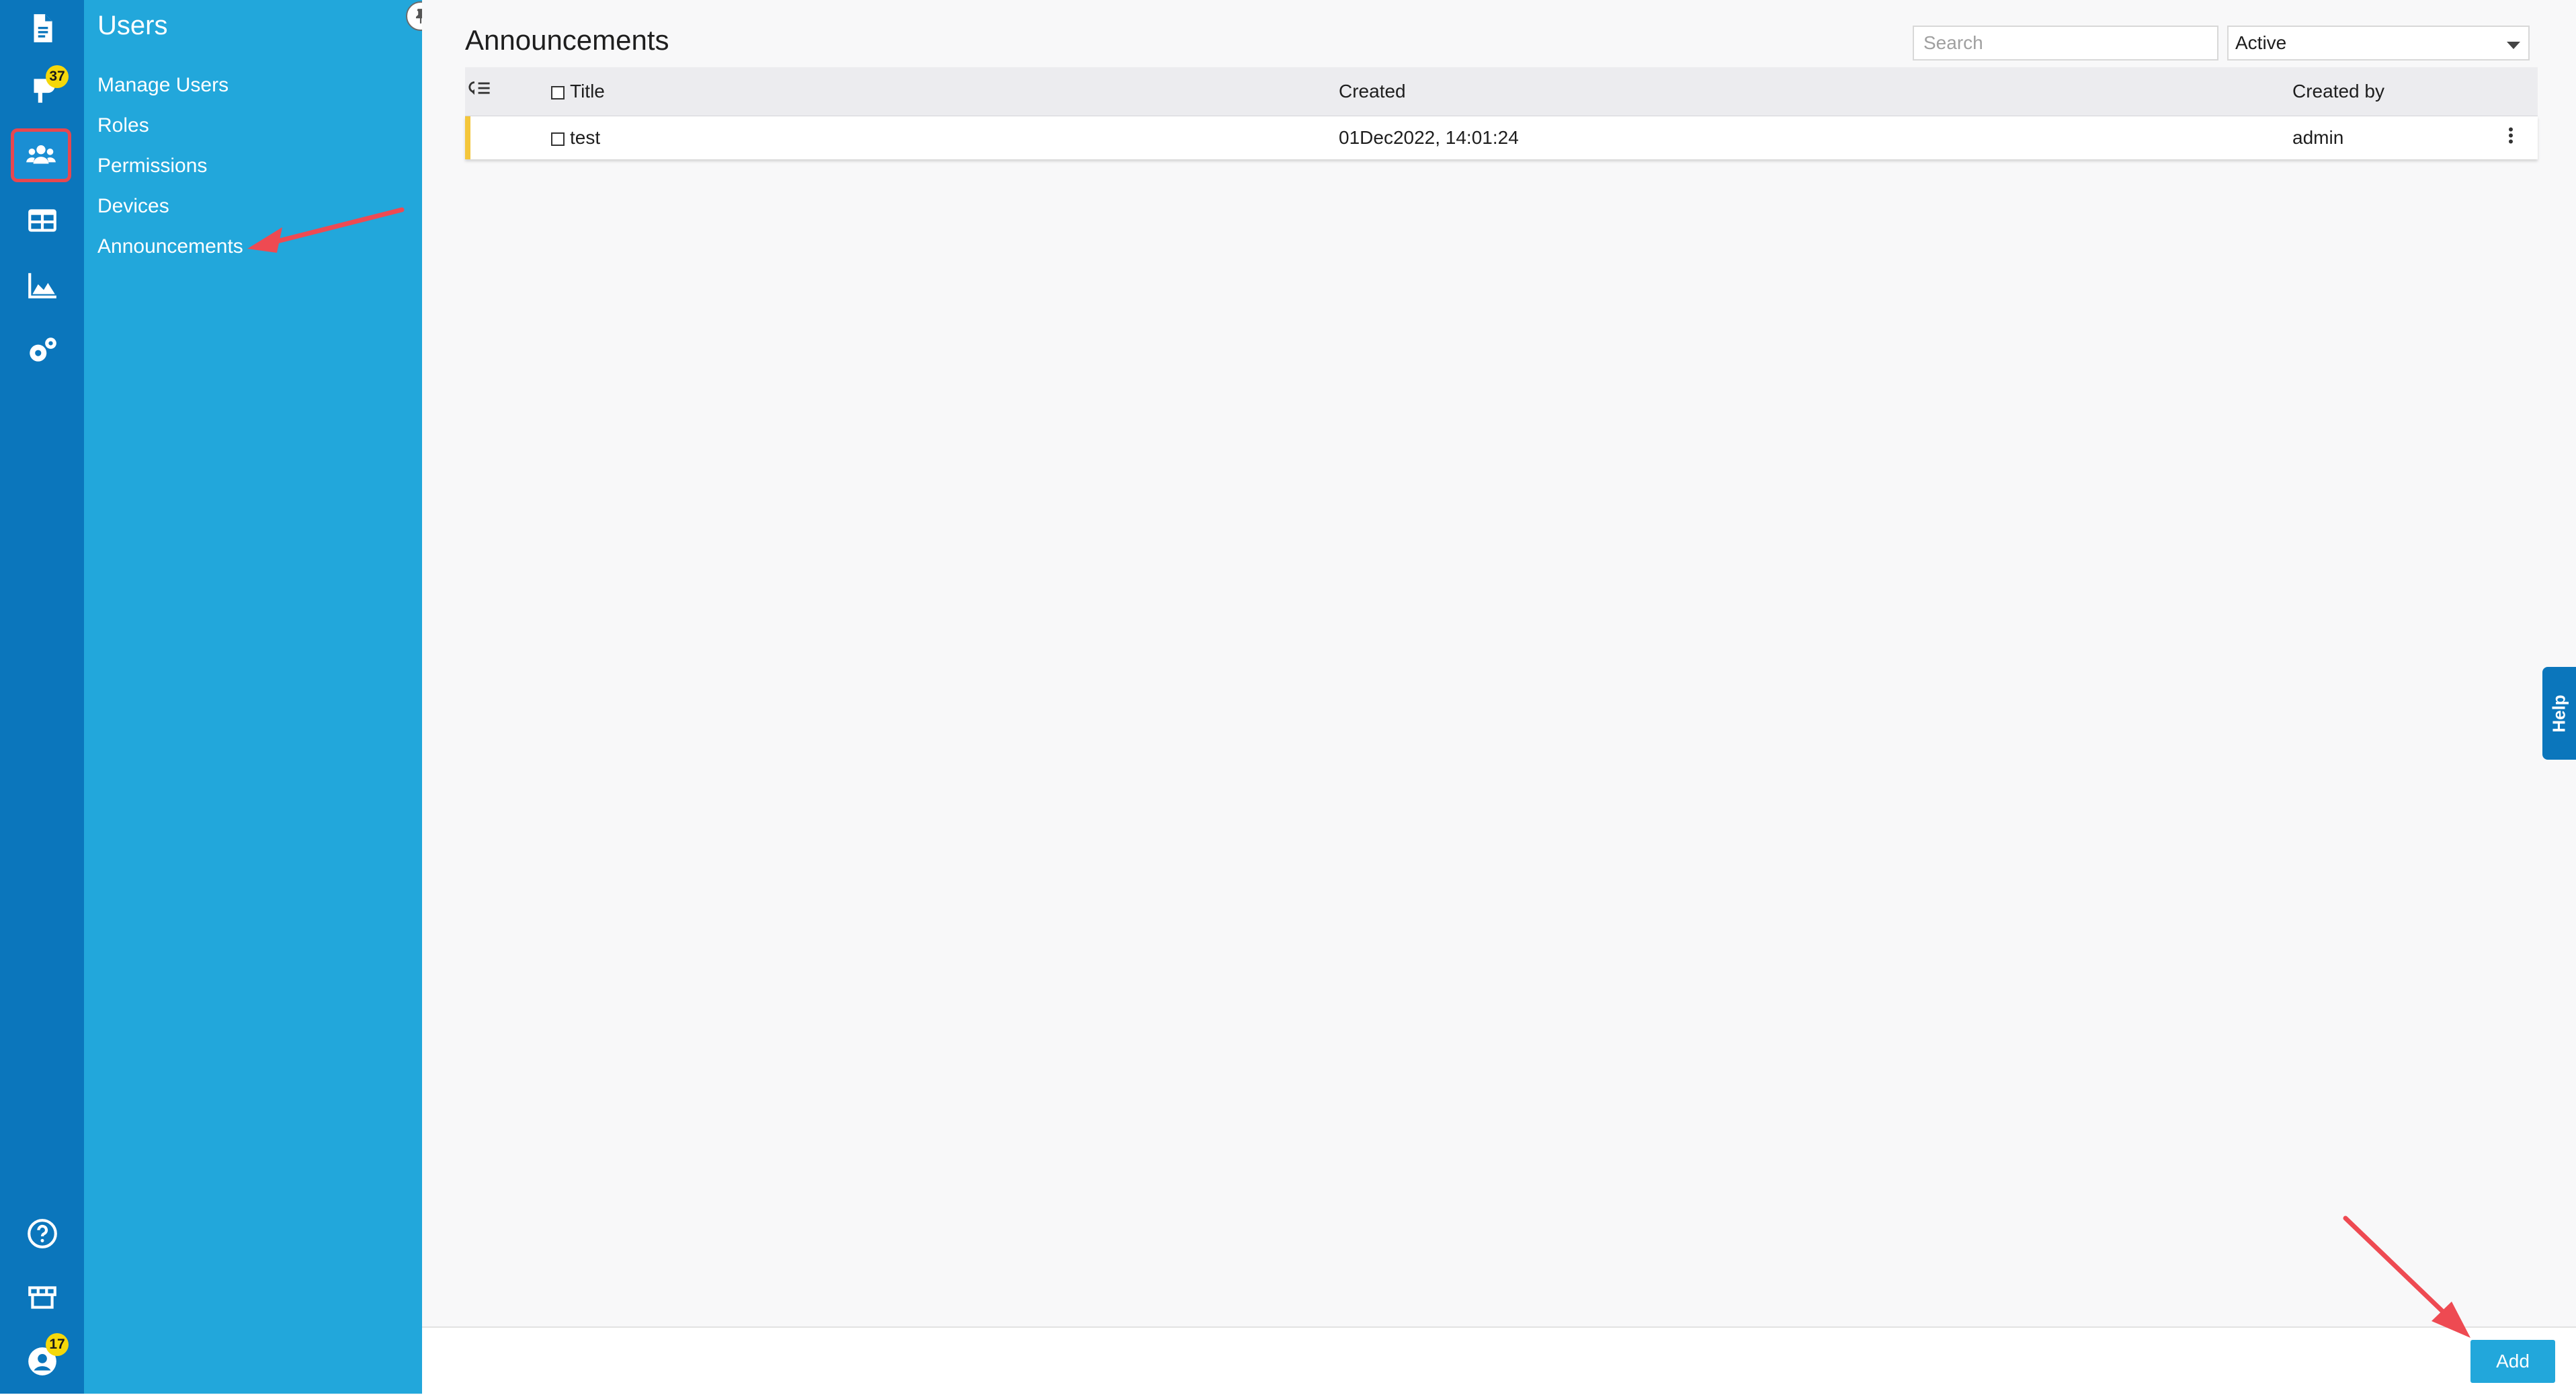 Image resolution: width=2576 pixels, height=1395 pixels. I want to click on table-grid-icon, so click(42, 220).